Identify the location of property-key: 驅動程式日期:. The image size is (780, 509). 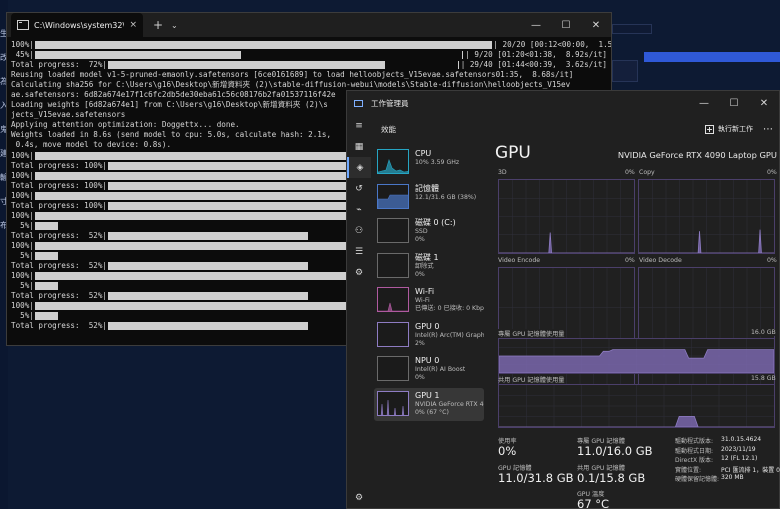
(694, 451).